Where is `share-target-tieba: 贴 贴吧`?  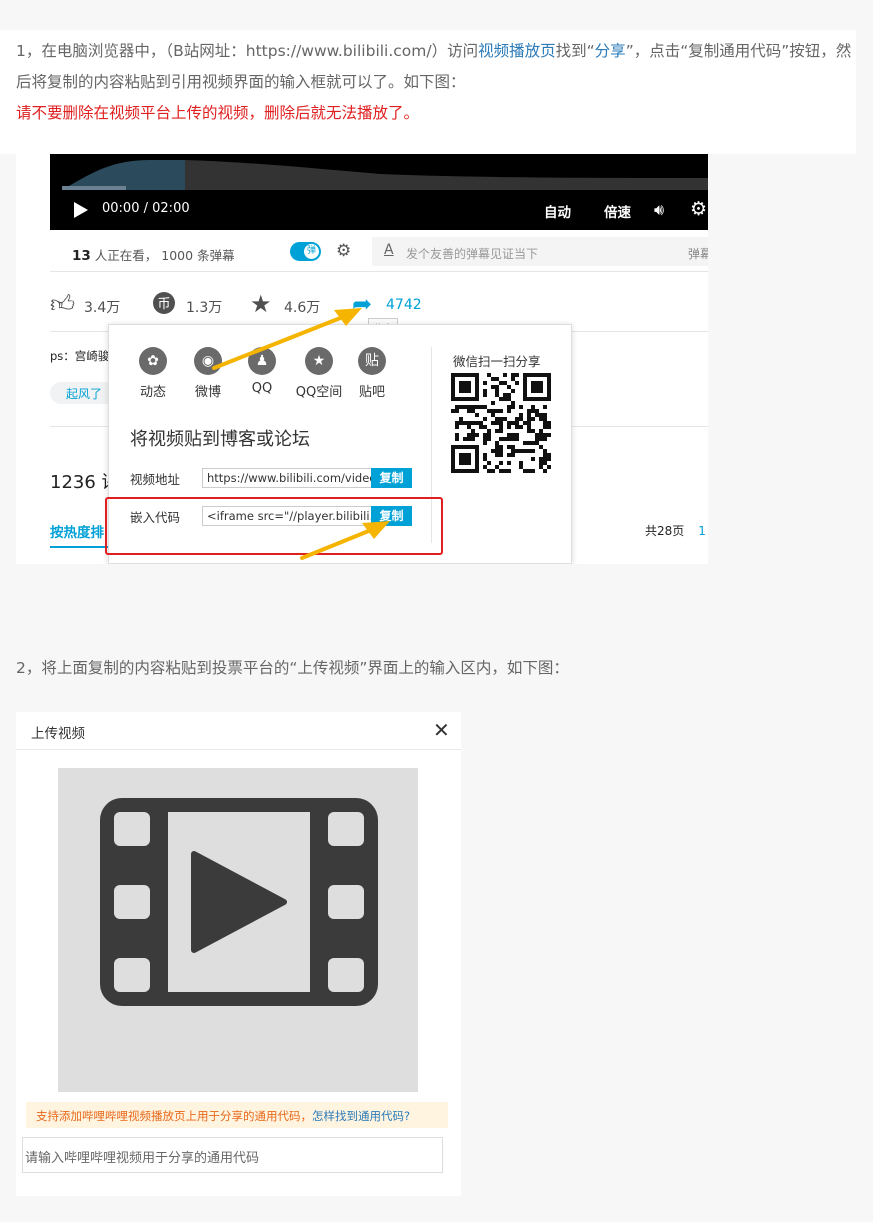 share-target-tieba: 贴 贴吧 is located at coordinates (372, 373).